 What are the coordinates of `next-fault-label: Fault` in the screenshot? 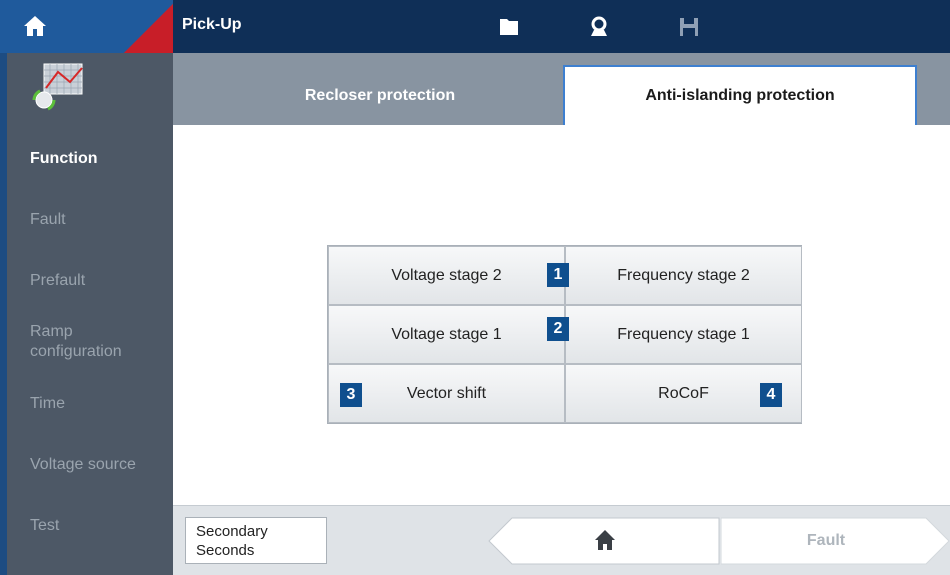 It's located at (826, 540).